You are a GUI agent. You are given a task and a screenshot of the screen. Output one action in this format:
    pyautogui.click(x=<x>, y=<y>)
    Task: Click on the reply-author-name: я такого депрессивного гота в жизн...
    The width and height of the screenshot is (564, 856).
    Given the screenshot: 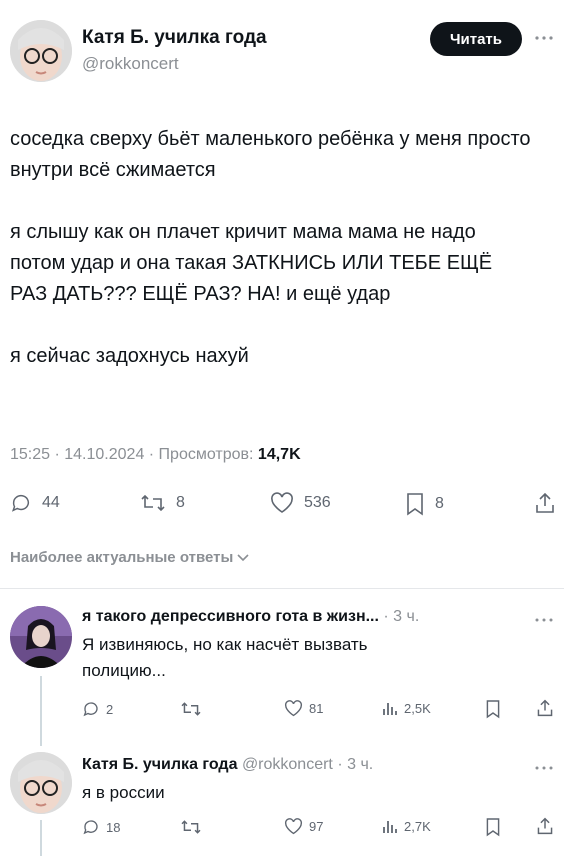 What is the action you would take?
    pyautogui.click(x=230, y=616)
    